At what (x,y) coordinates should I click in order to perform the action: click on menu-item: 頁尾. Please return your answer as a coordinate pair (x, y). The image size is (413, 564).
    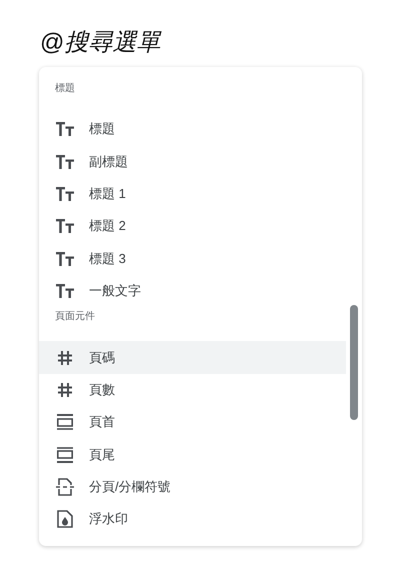
    Looking at the image, I should click on (192, 454).